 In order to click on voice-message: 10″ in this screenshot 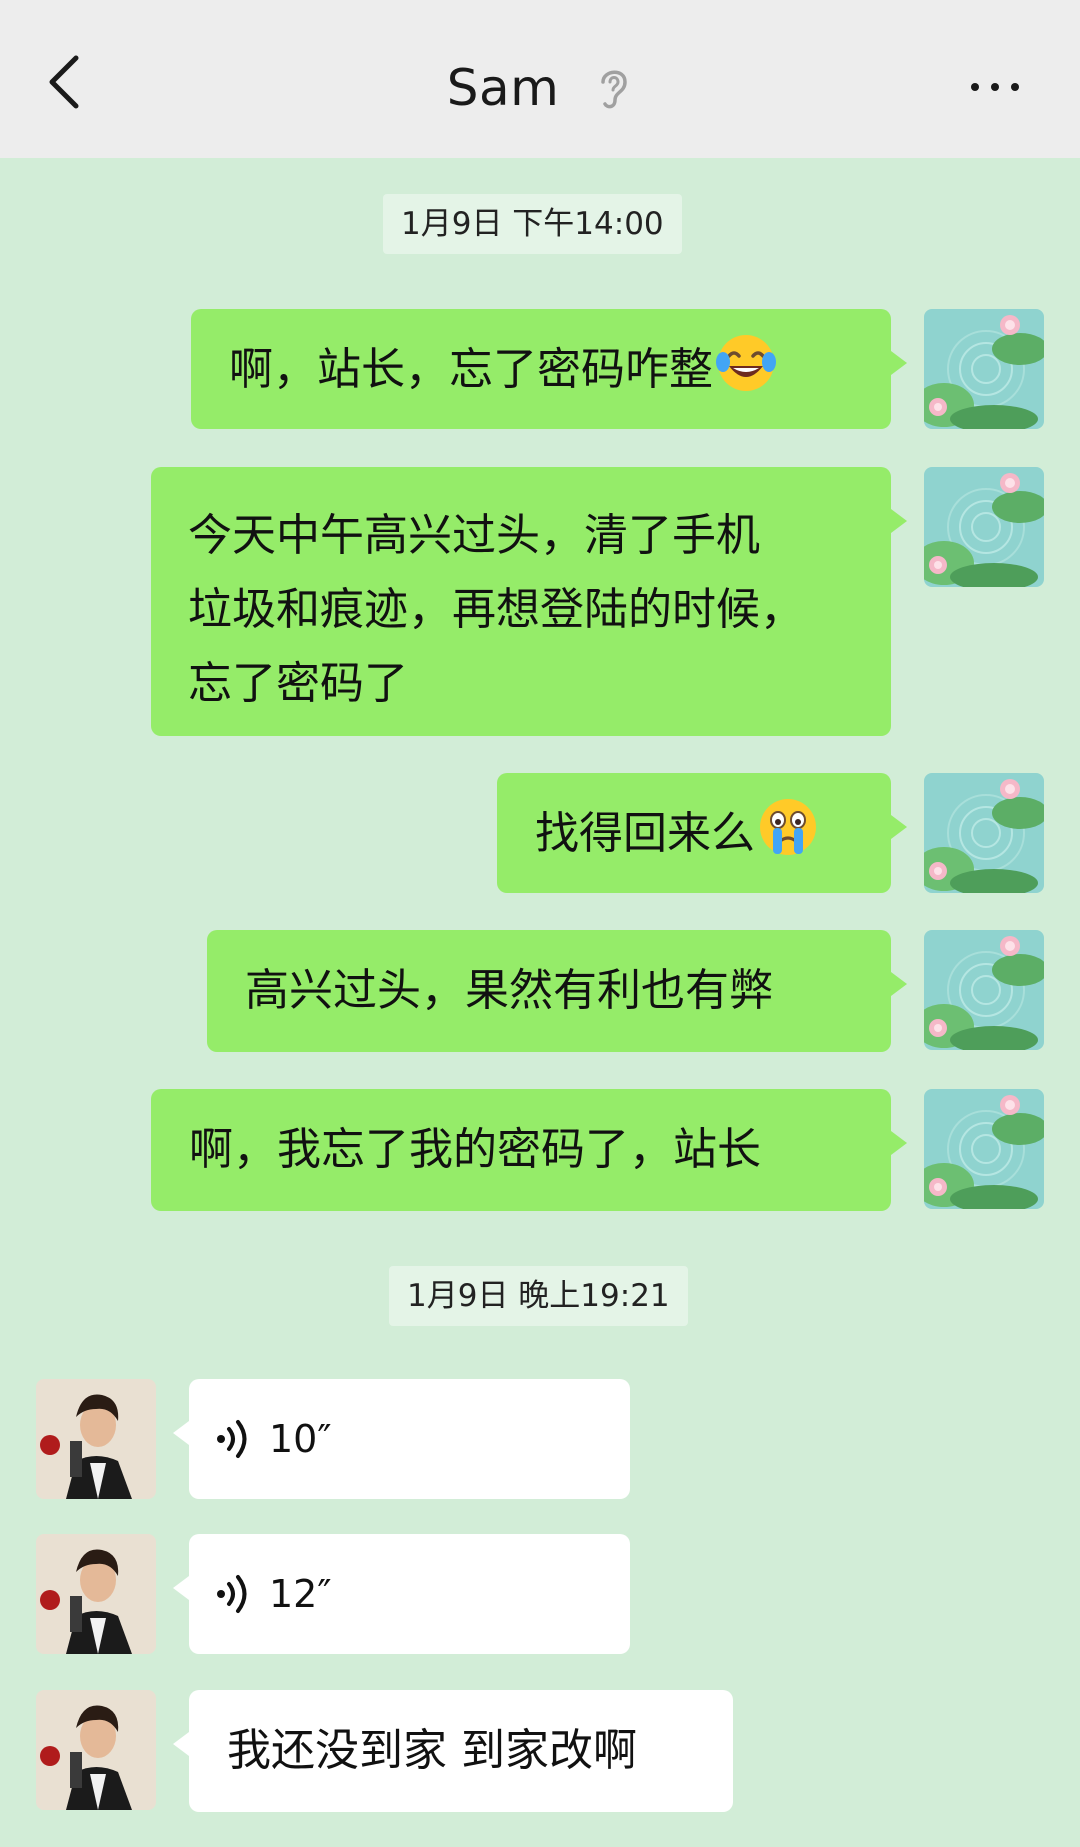, I will do `click(409, 1439)`.